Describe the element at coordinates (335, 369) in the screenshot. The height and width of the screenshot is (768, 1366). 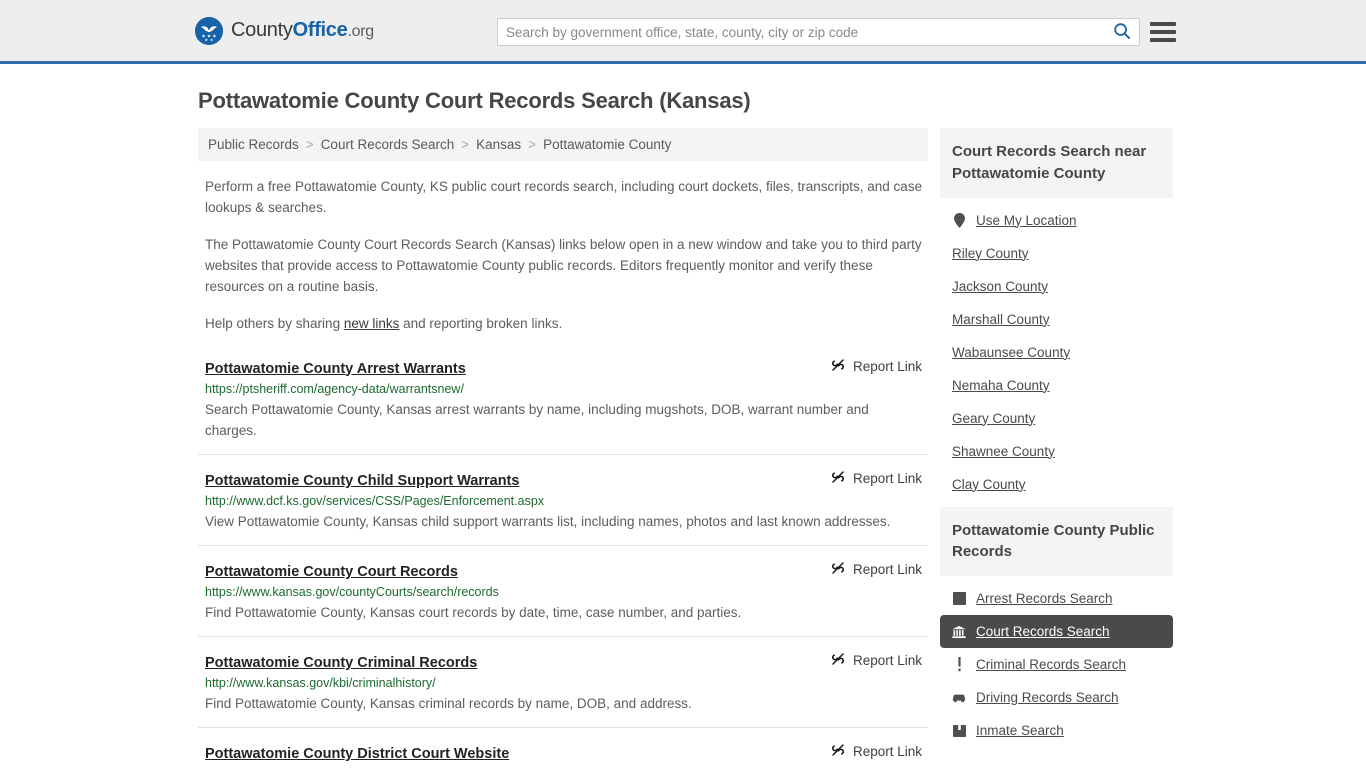
I see `result-title-link: Pottawatomie County Arrest Warrants` at that location.